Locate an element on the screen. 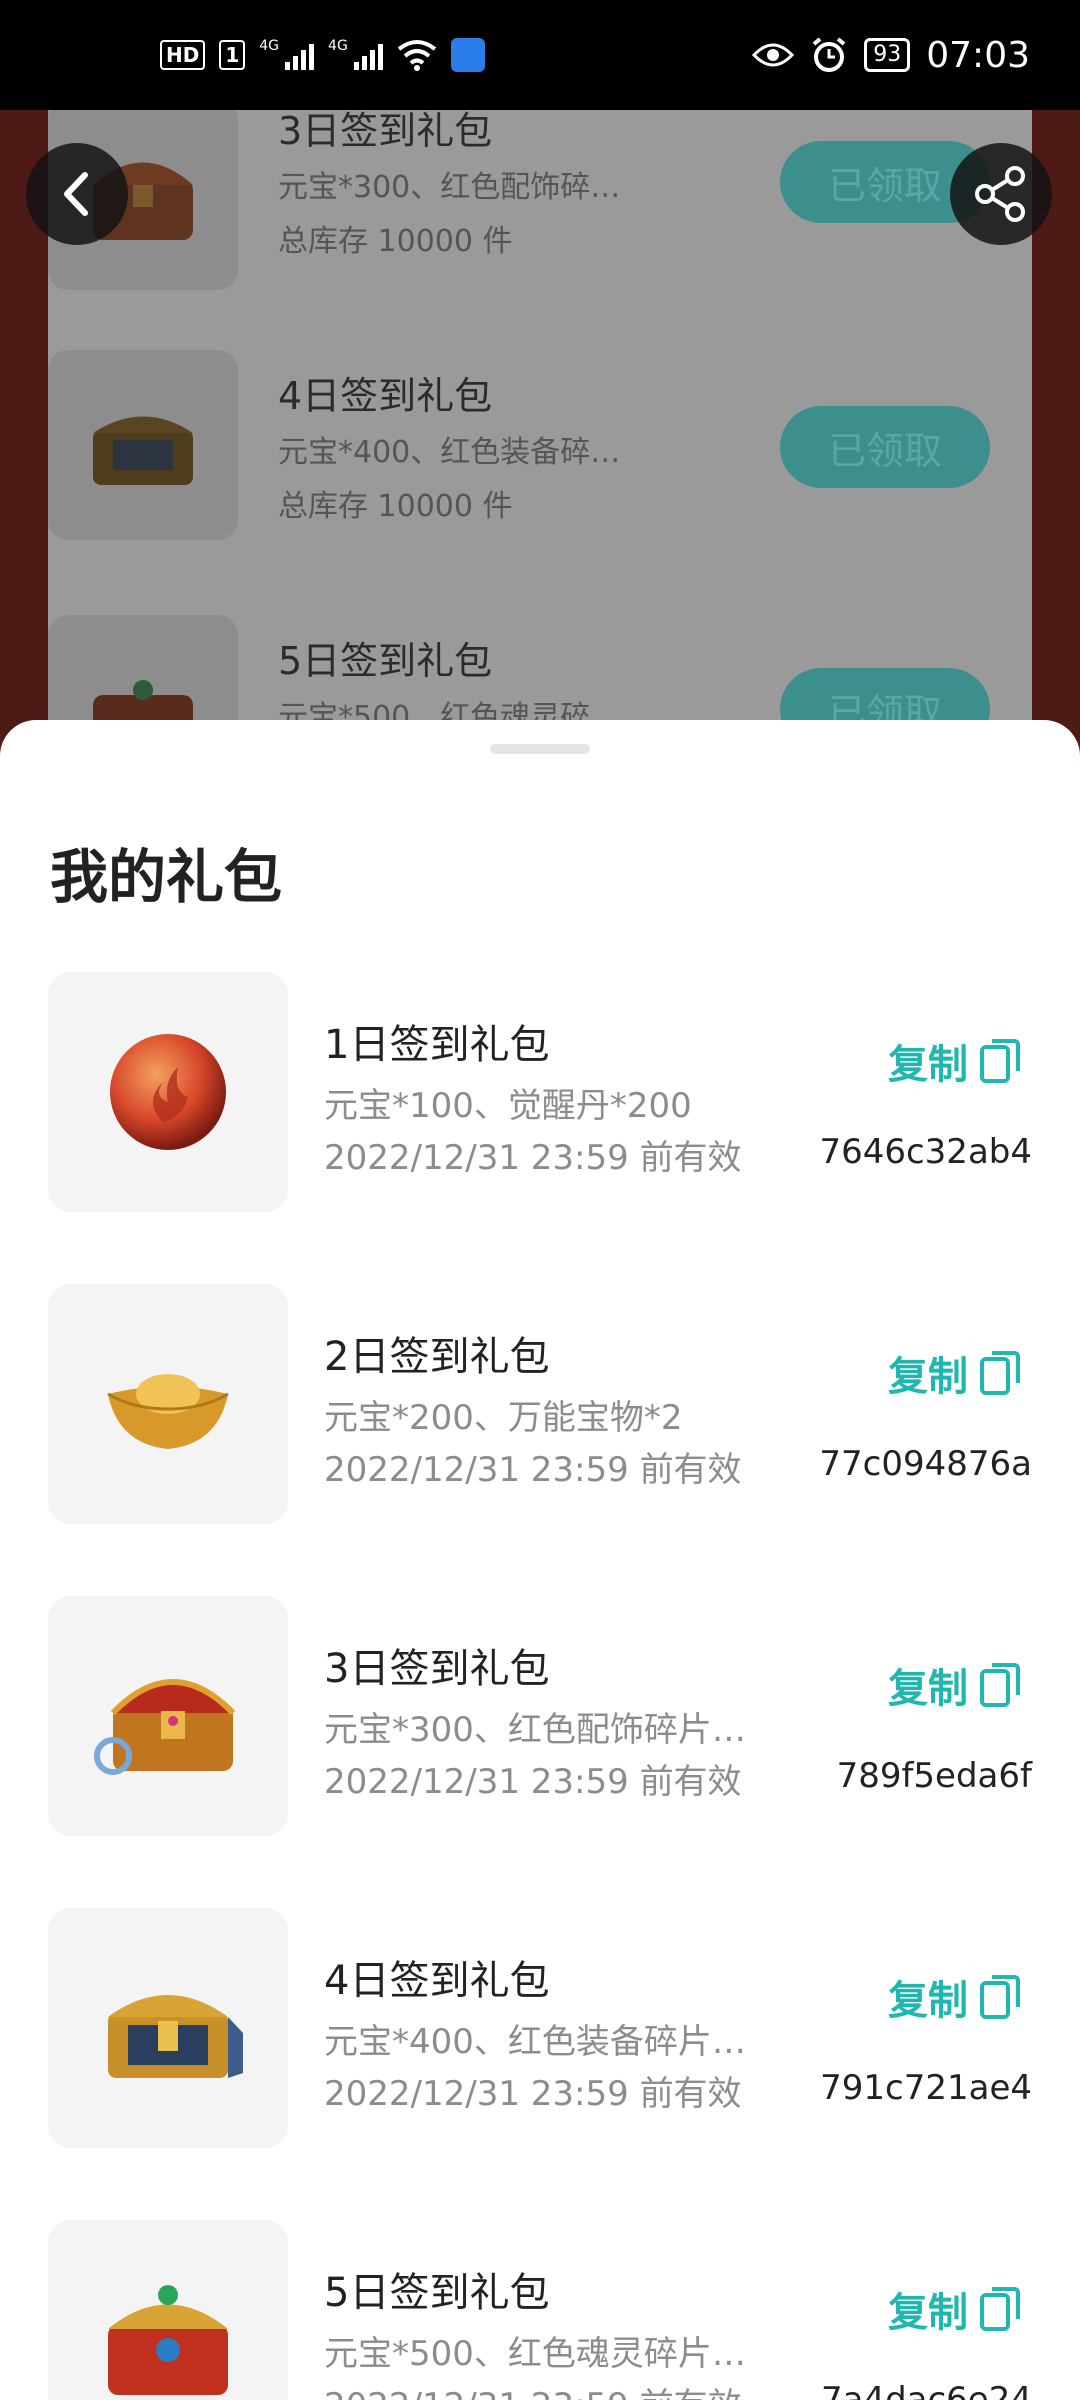 The image size is (1080, 2400). status-left: HD 1 4G 4G is located at coordinates (322, 55).